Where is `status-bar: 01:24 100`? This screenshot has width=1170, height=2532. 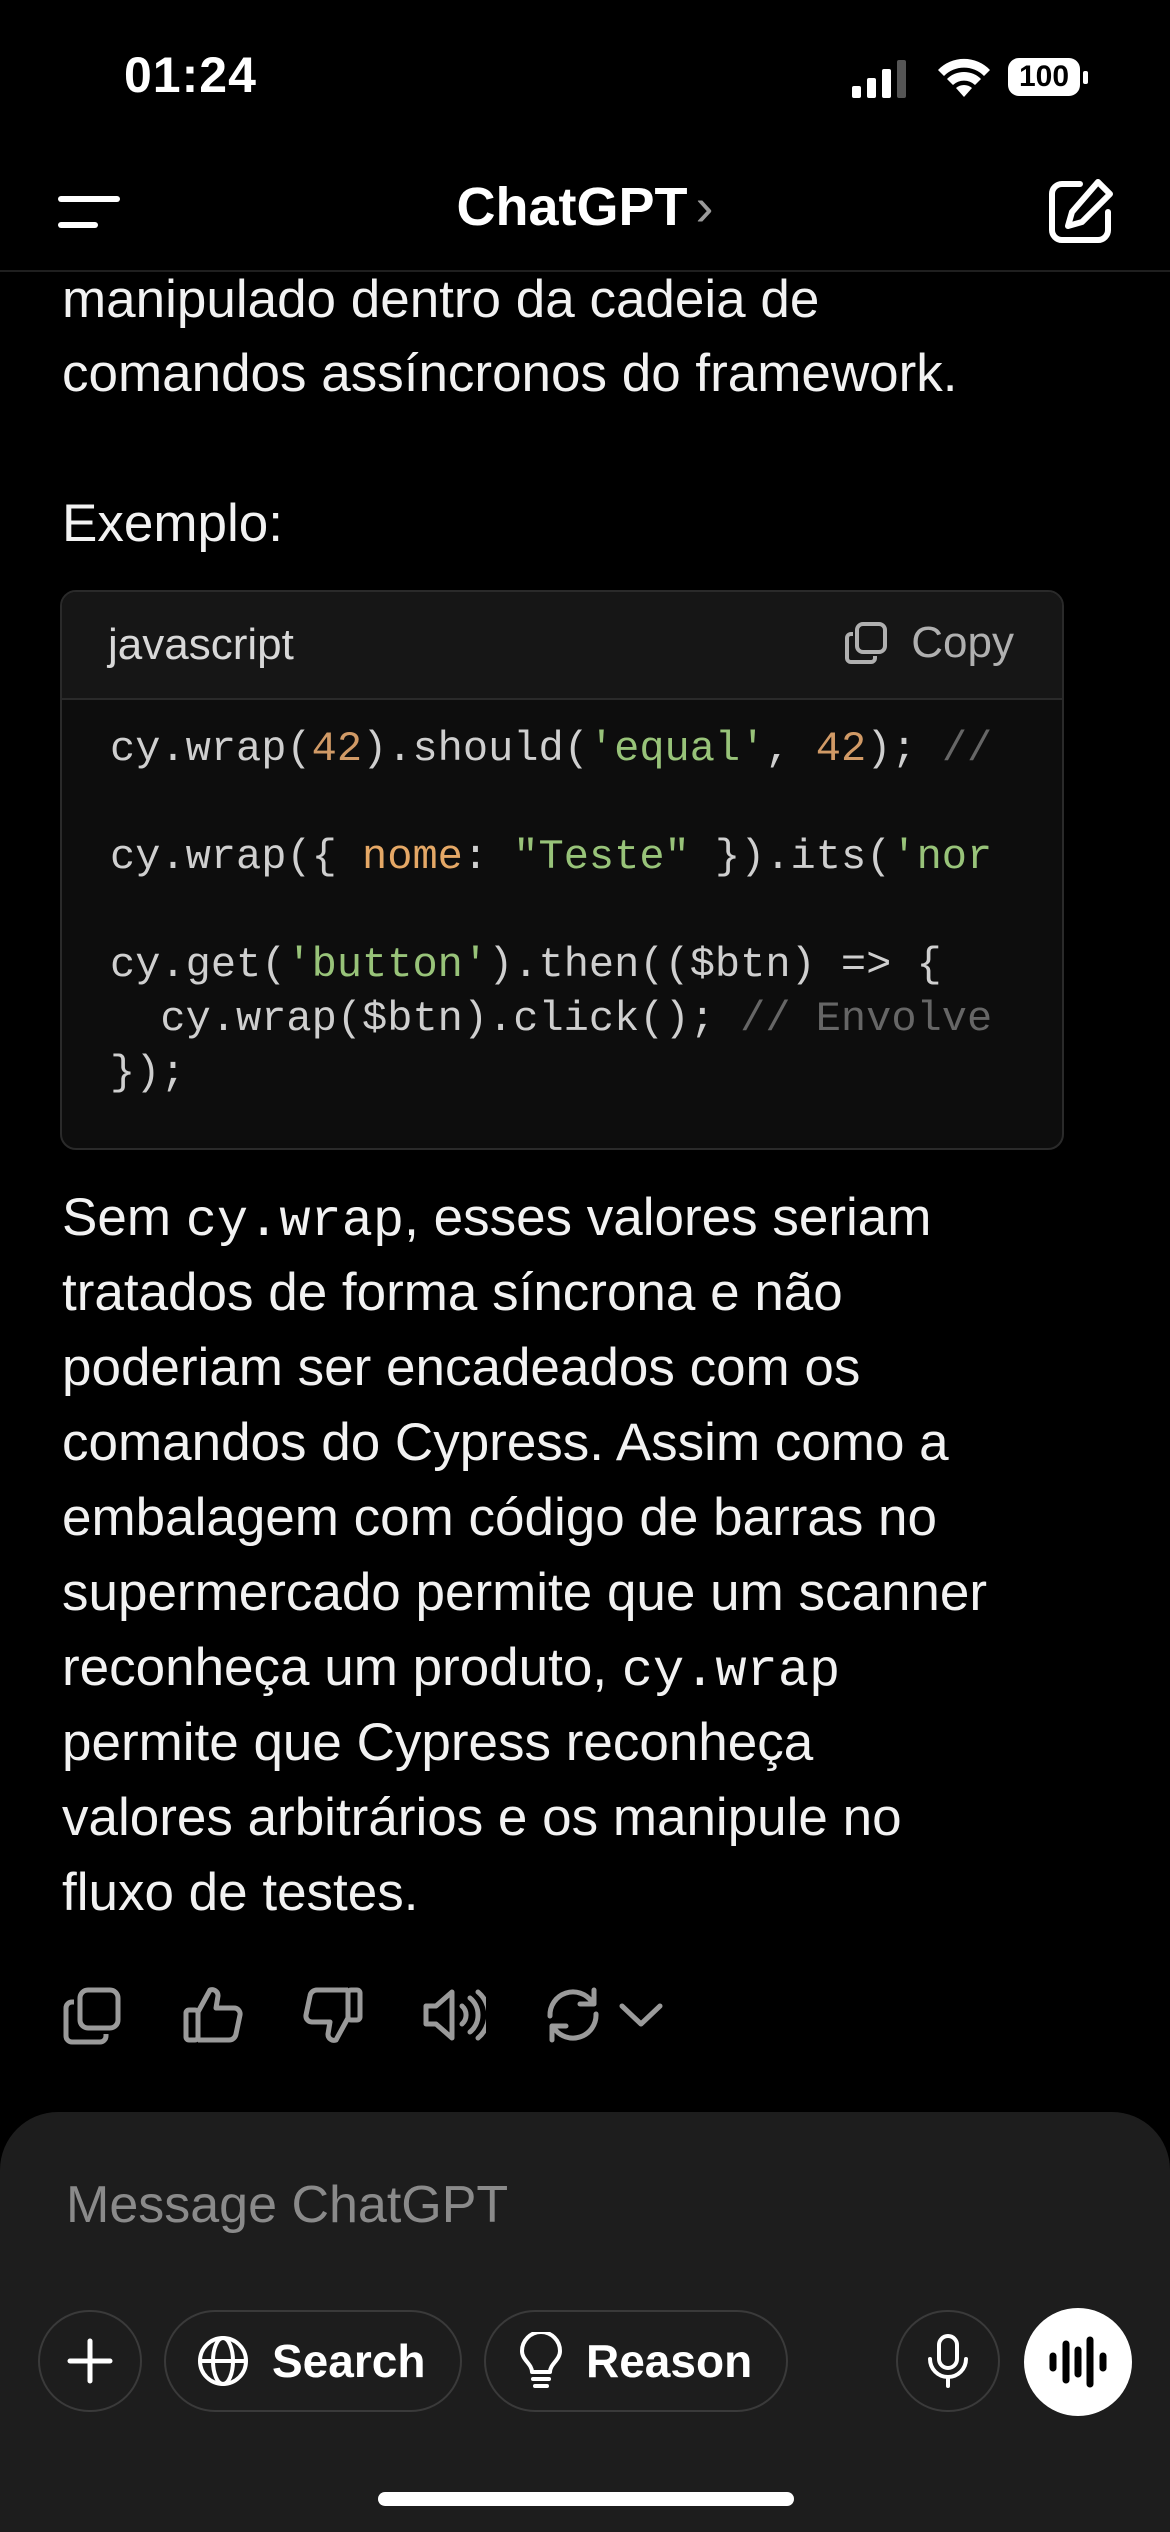
status-bar: 01:24 100 is located at coordinates (585, 75).